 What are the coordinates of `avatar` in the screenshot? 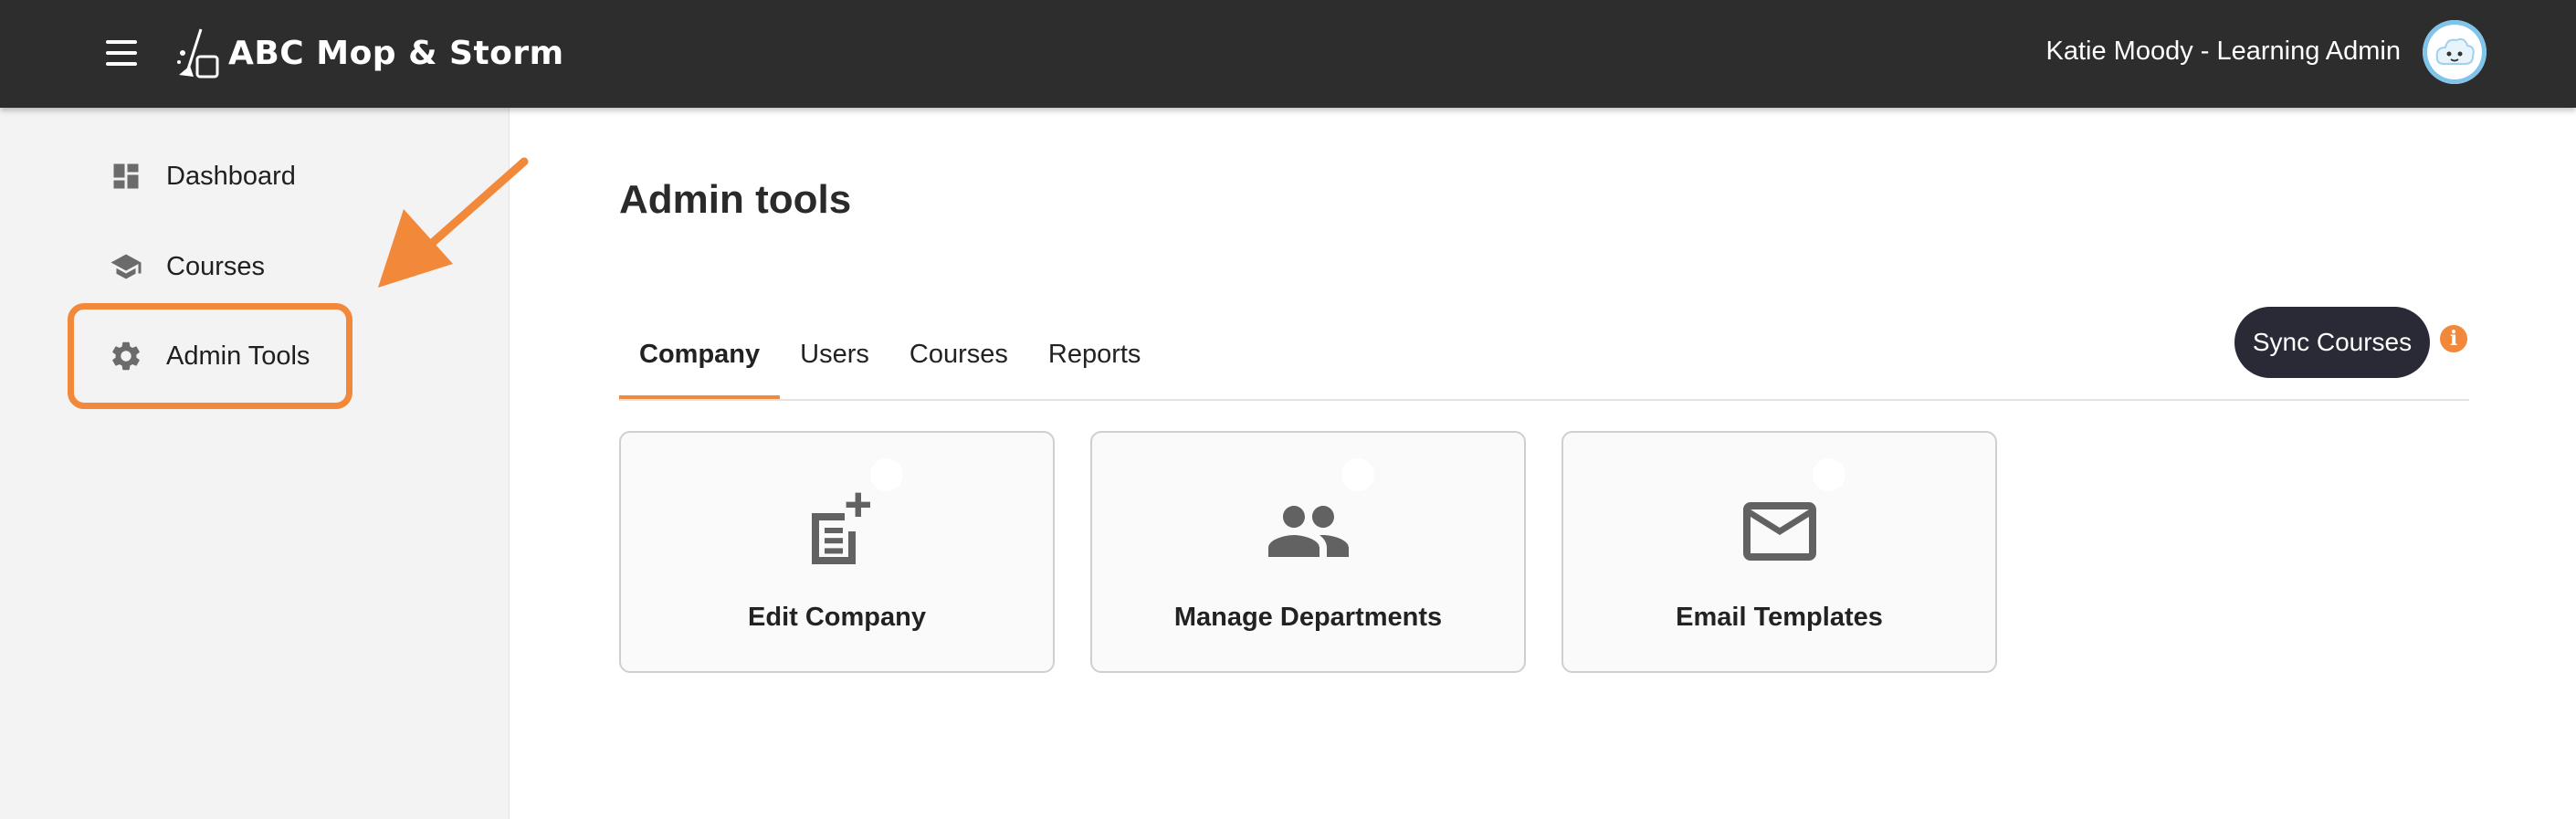 It's located at (2455, 52).